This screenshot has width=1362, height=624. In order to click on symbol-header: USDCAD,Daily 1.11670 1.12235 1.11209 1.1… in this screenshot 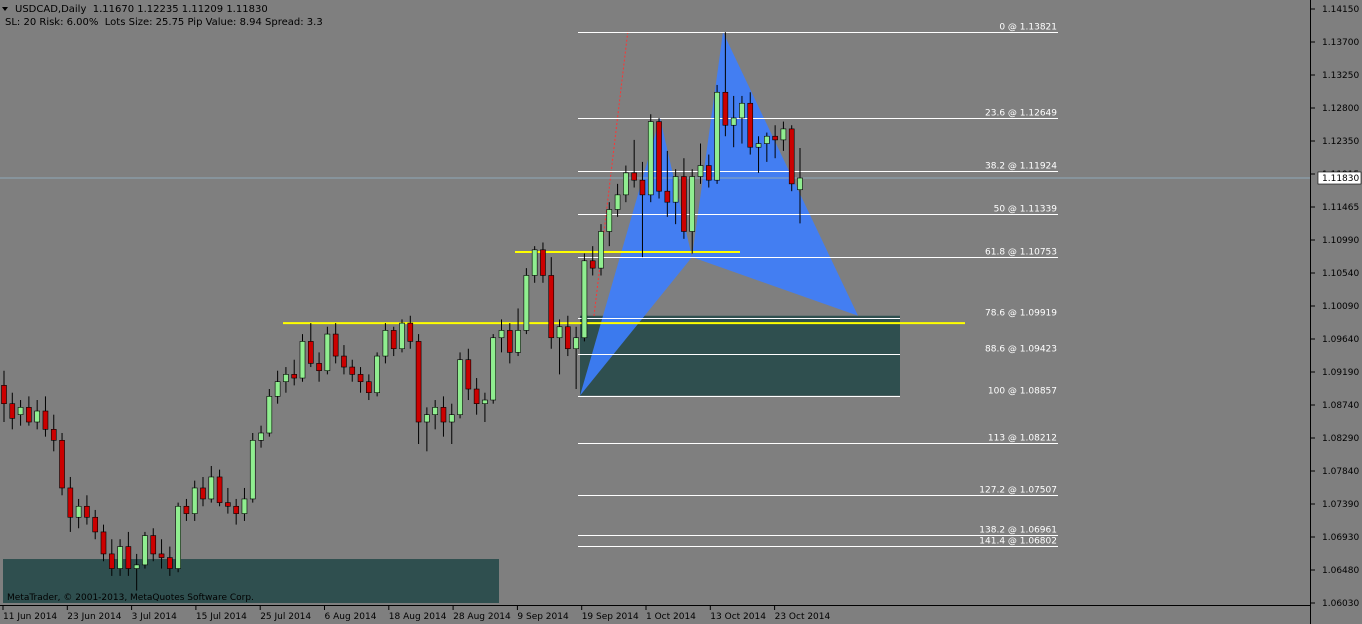, I will do `click(141, 9)`.